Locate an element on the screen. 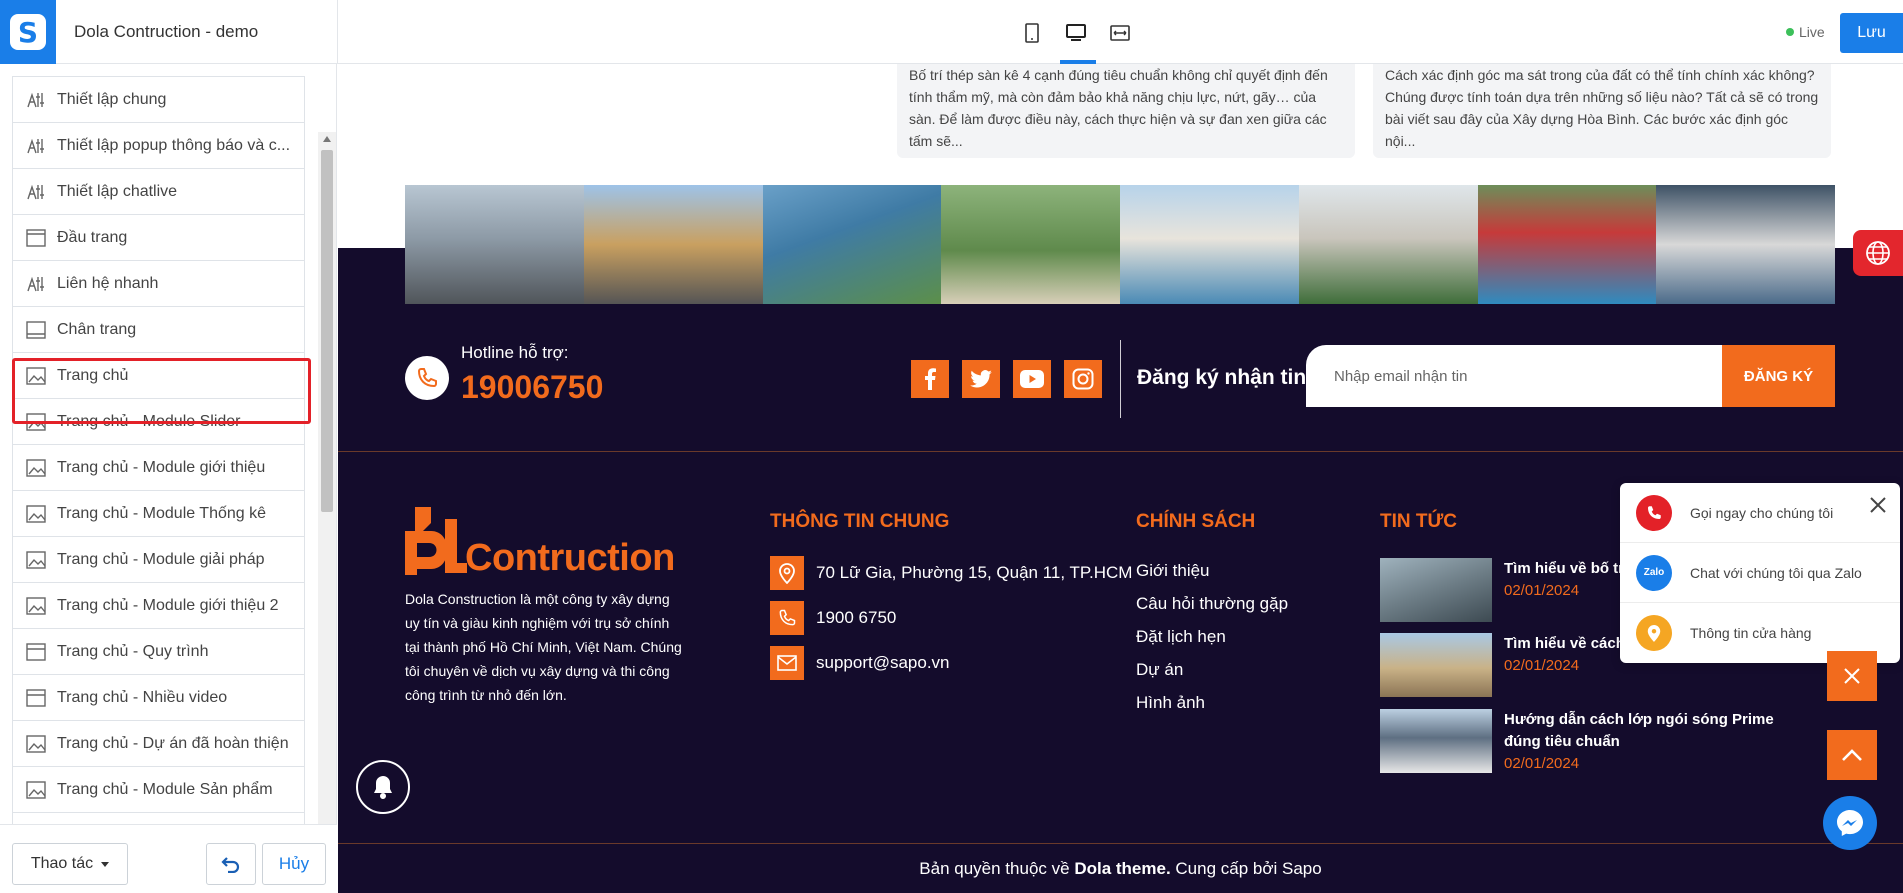 This screenshot has width=1903, height=893. mail-icon is located at coordinates (787, 663).